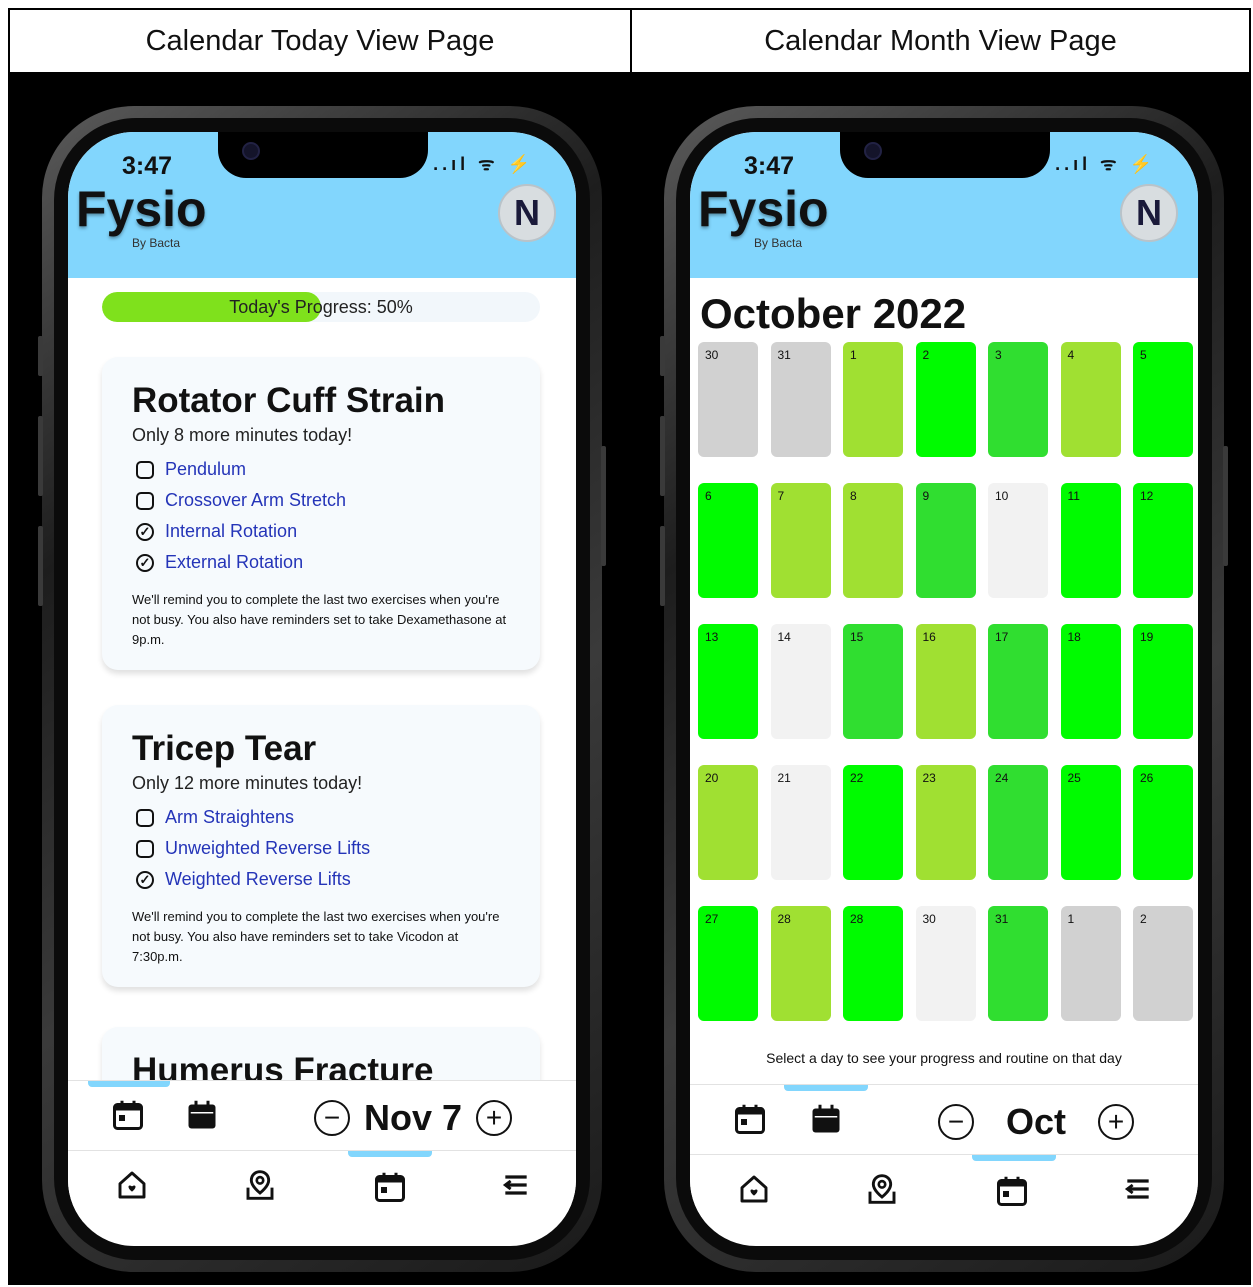 The width and height of the screenshot is (1253, 1287). What do you see at coordinates (231, 531) in the screenshot?
I see `exercise-link: Internal Rotation` at bounding box center [231, 531].